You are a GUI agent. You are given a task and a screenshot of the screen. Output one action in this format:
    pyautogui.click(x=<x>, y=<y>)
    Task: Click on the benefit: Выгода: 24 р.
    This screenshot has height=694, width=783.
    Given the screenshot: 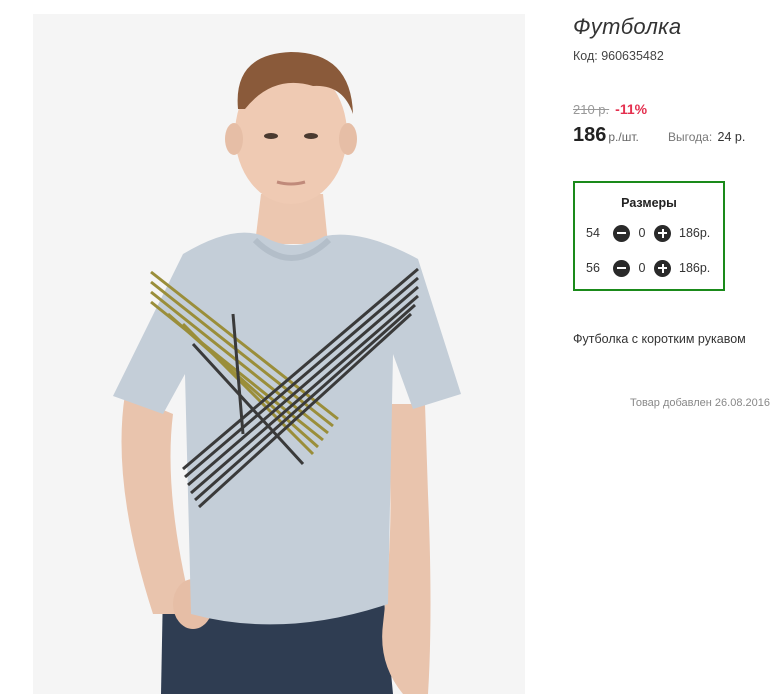 What is the action you would take?
    pyautogui.click(x=706, y=137)
    